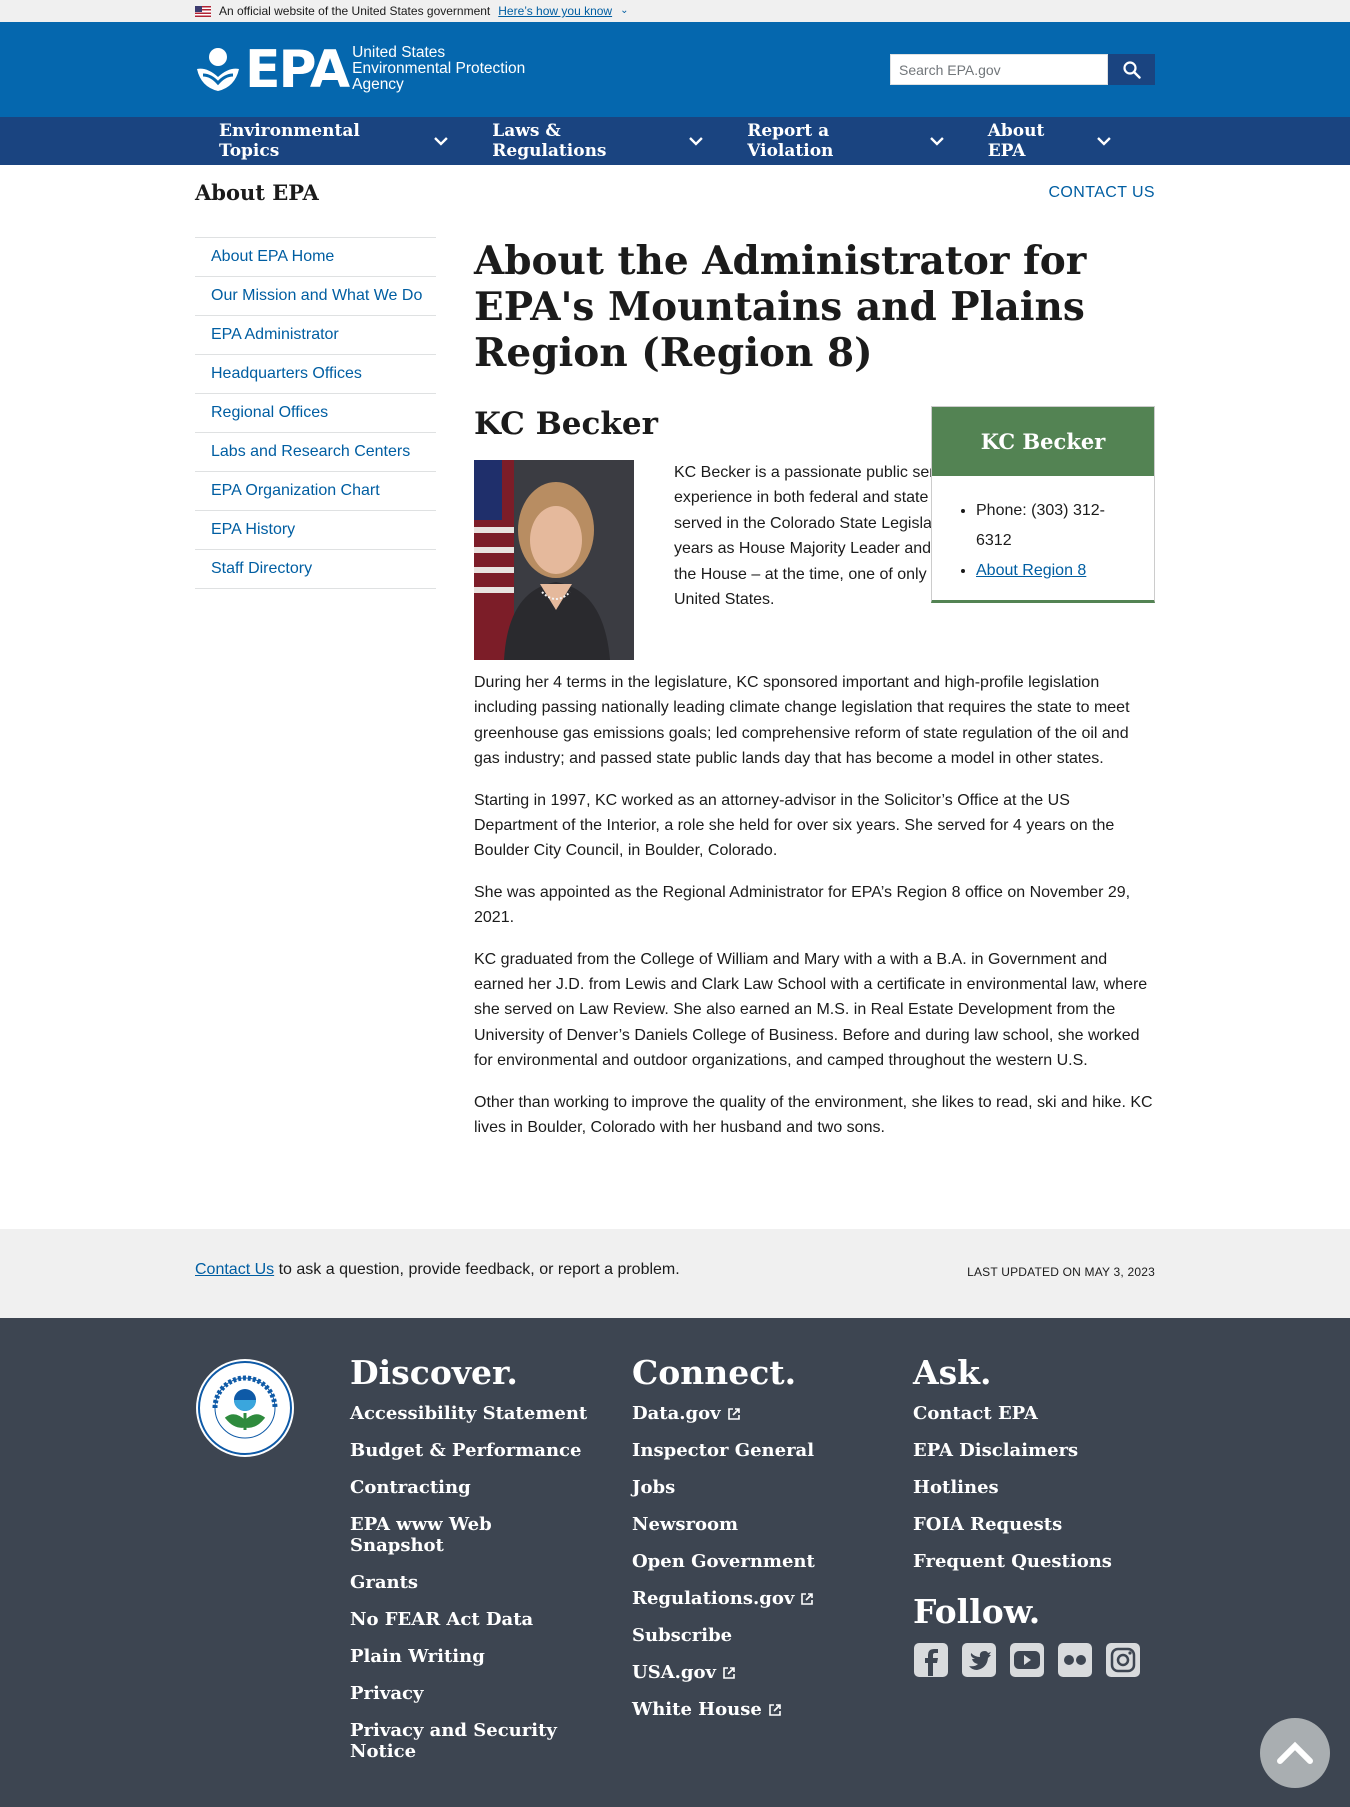 The height and width of the screenshot is (1807, 1350). Describe the element at coordinates (1033, 1413) in the screenshot. I see `footer-link: Contact EPA` at that location.